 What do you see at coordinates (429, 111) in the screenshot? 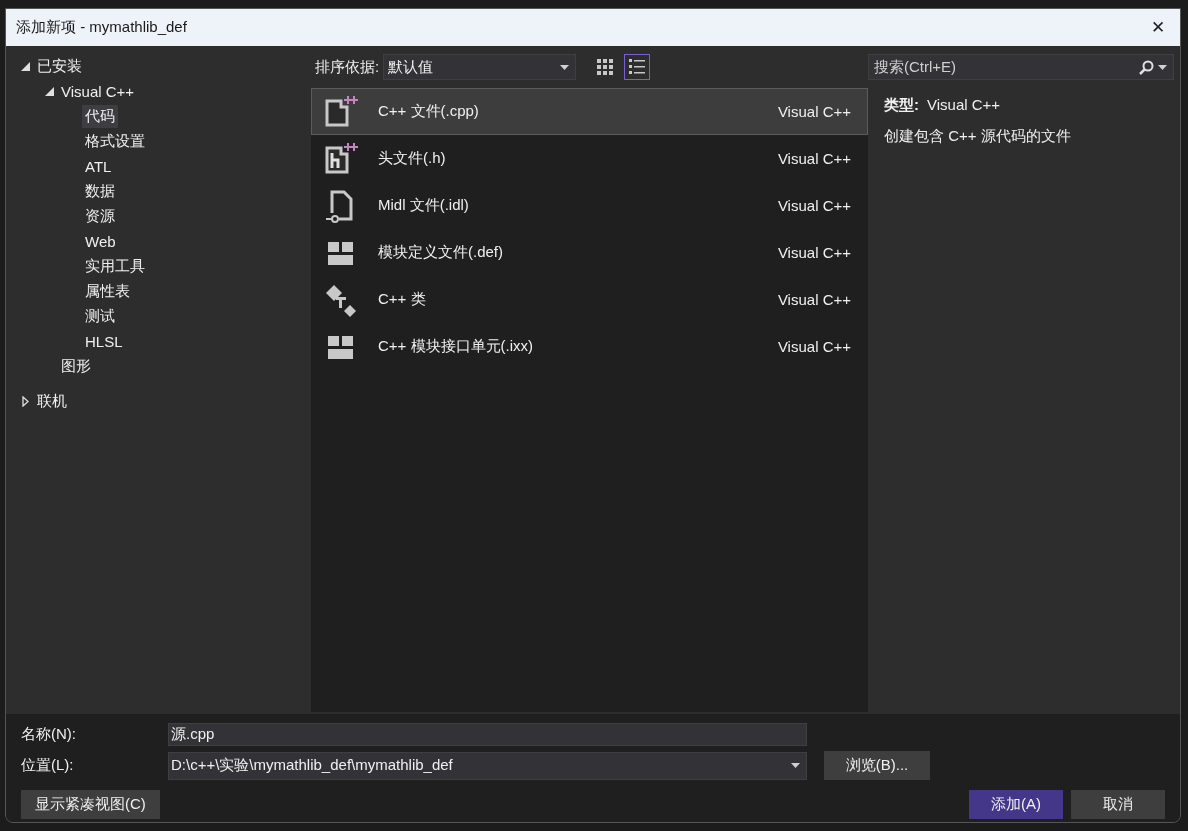
I see `template-name: C++ 文件(.cpp)` at bounding box center [429, 111].